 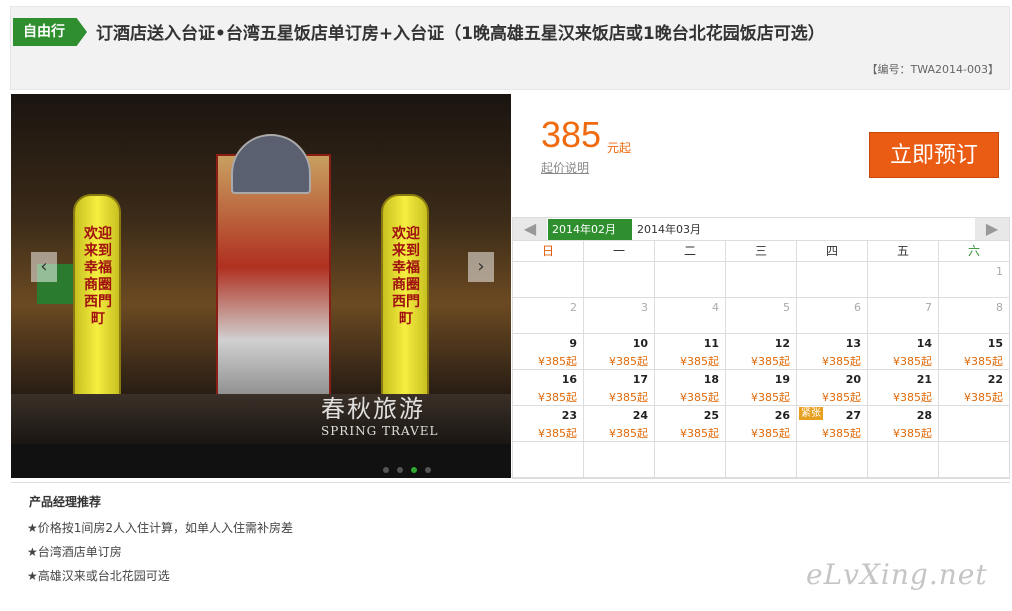 What do you see at coordinates (590, 229) in the screenshot?
I see `tab-month-1: 2014年02月` at bounding box center [590, 229].